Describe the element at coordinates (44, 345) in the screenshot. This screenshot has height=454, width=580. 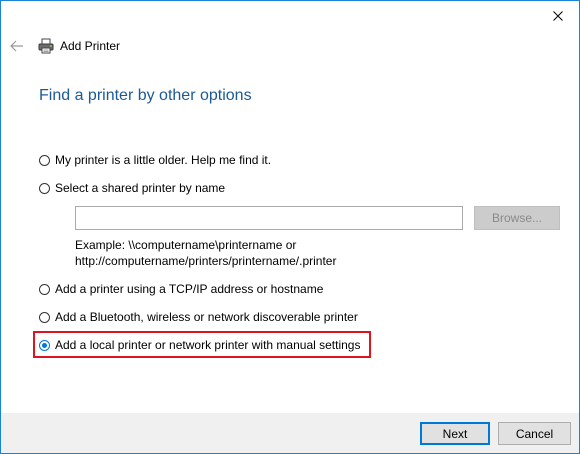
I see `radio-local-printer` at that location.